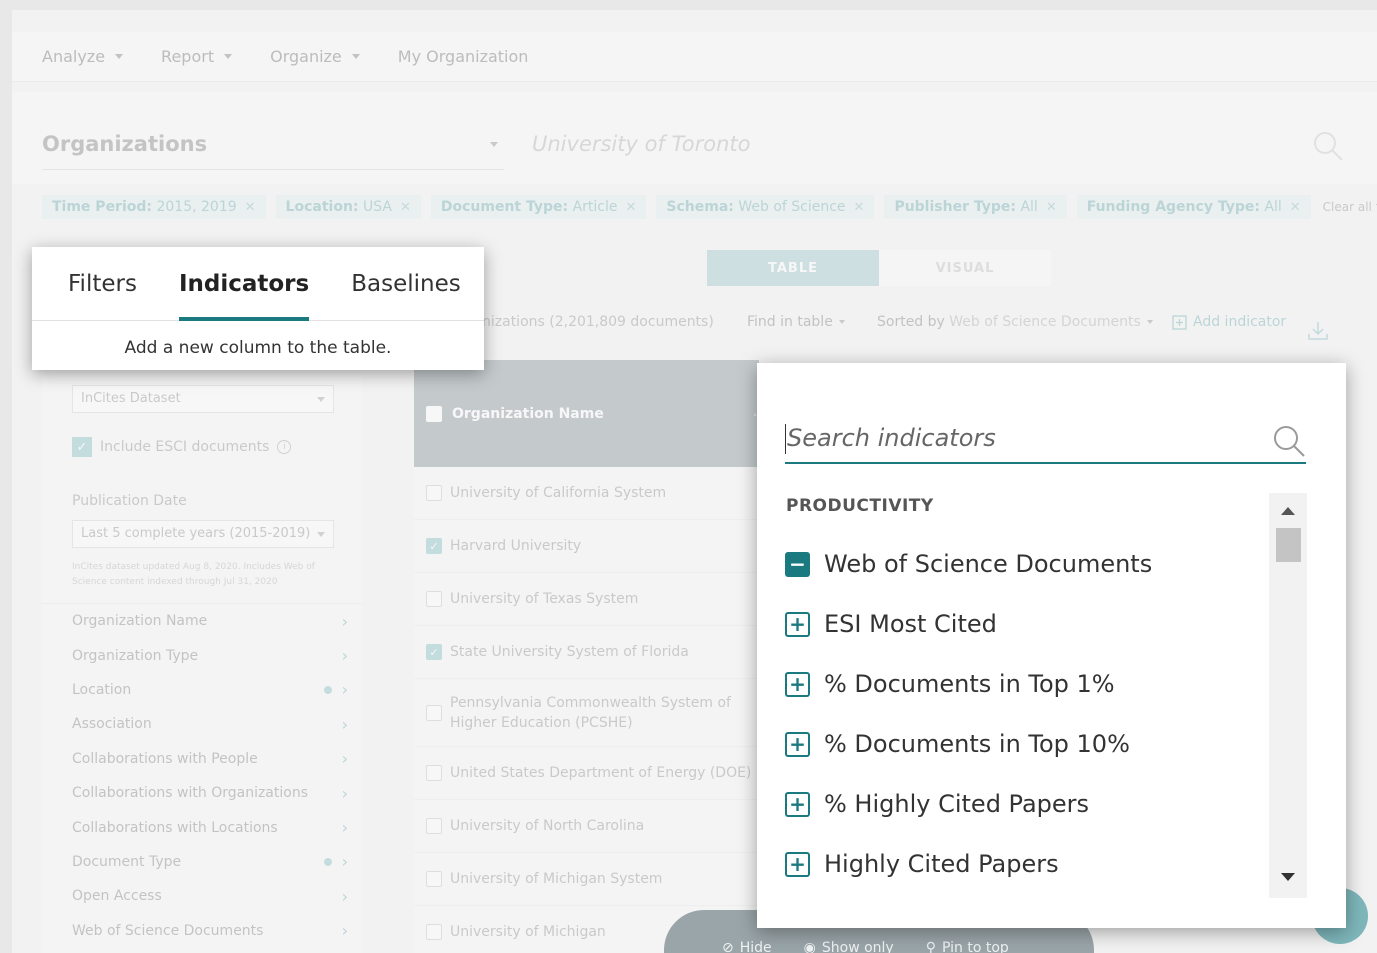  What do you see at coordinates (765, 207) in the screenshot?
I see `filter-chip: Schema: Web of Science ✕` at bounding box center [765, 207].